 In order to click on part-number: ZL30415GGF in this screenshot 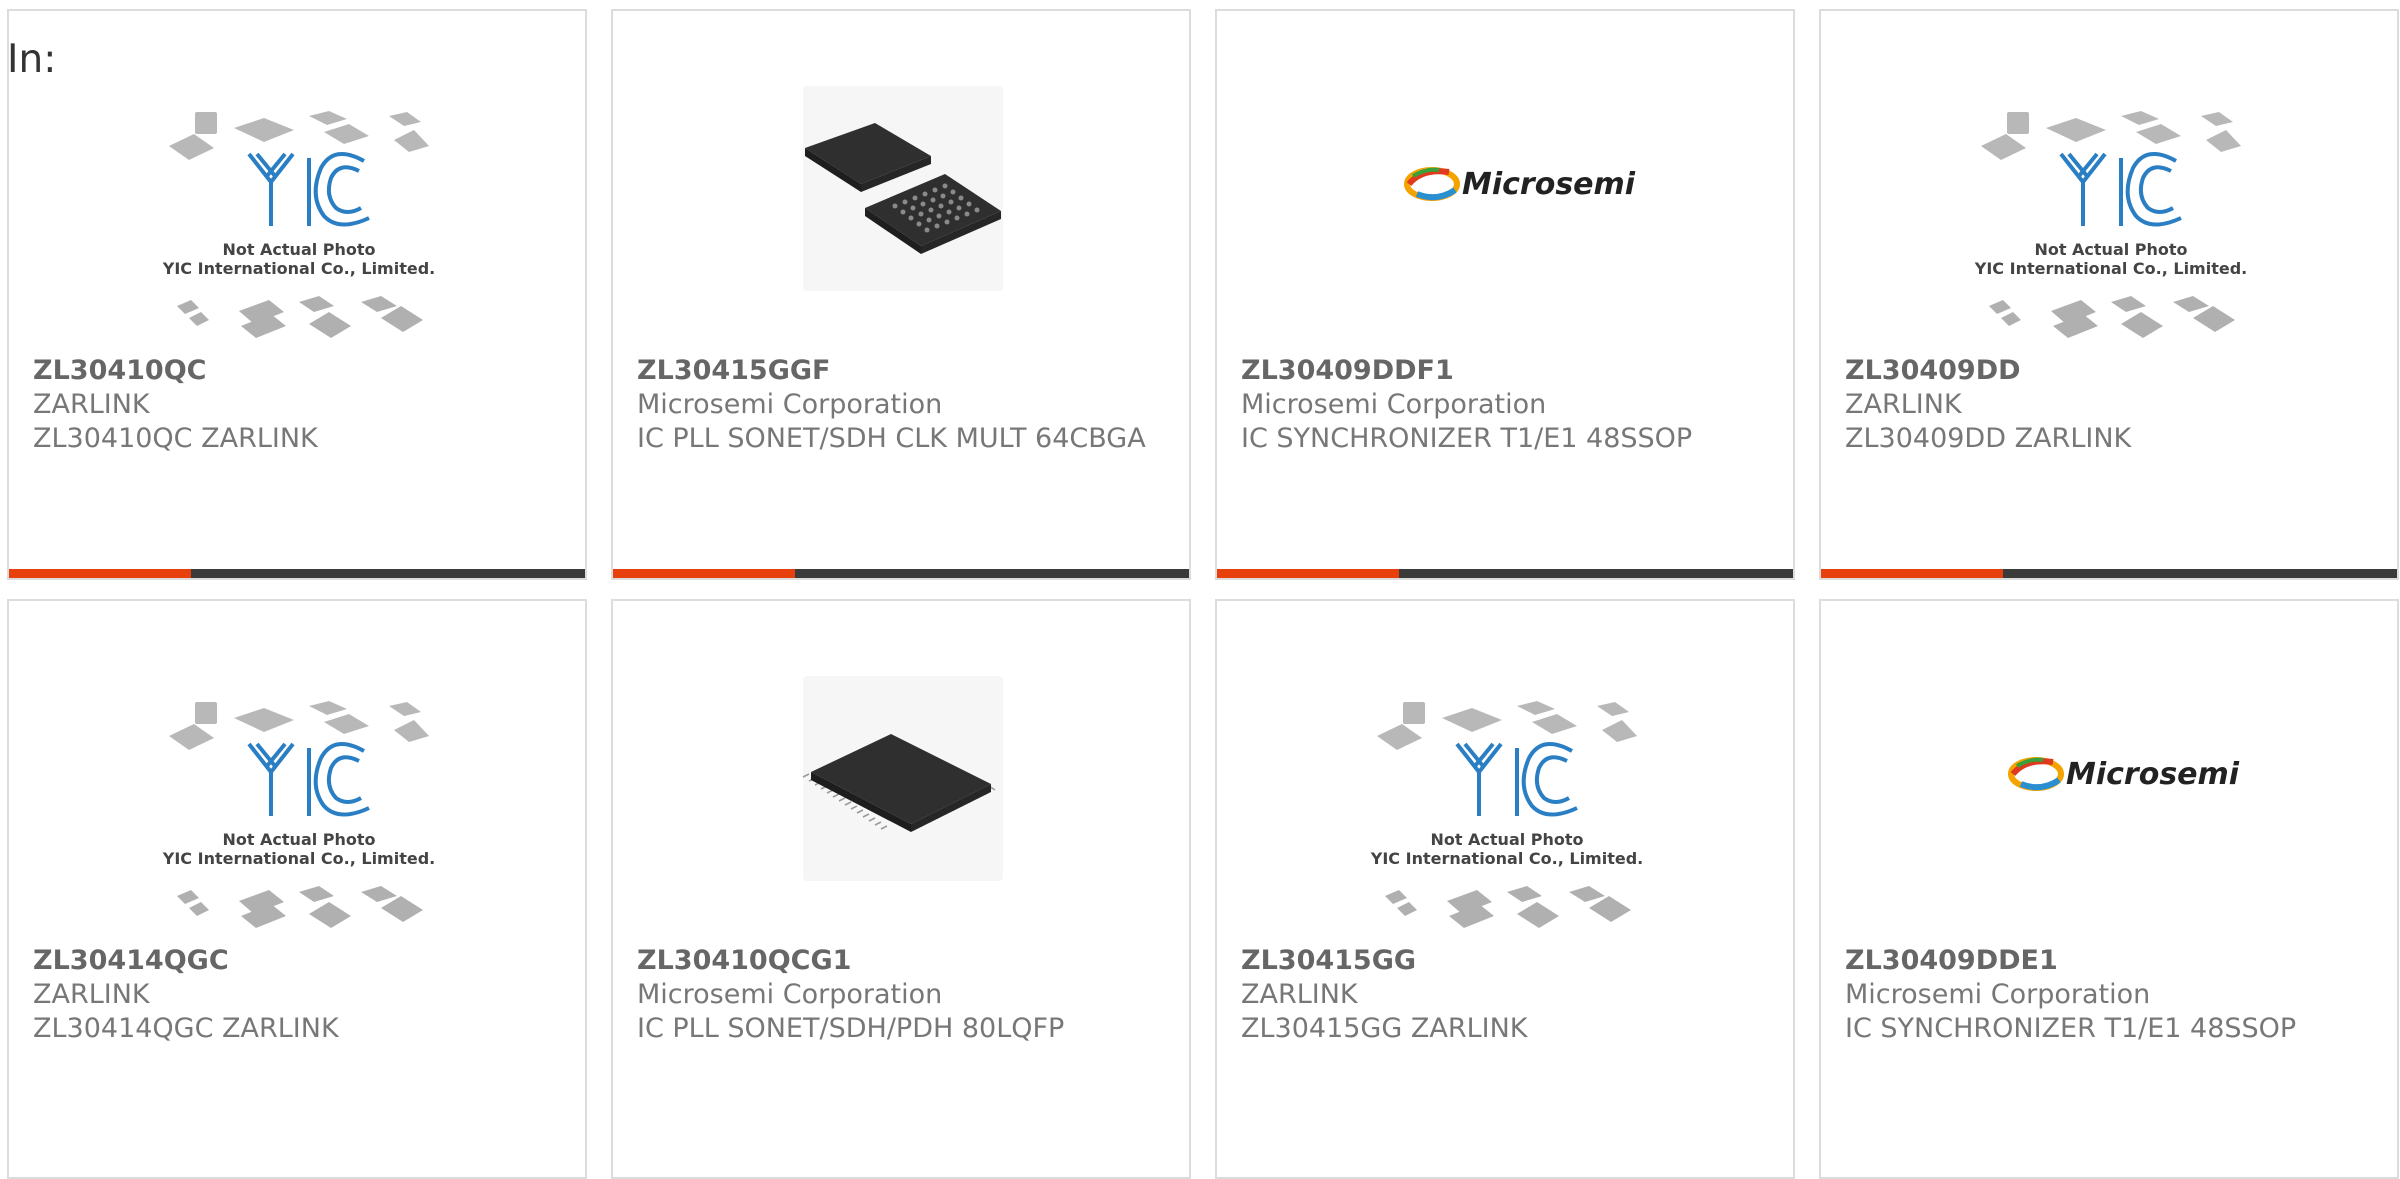, I will do `click(903, 371)`.